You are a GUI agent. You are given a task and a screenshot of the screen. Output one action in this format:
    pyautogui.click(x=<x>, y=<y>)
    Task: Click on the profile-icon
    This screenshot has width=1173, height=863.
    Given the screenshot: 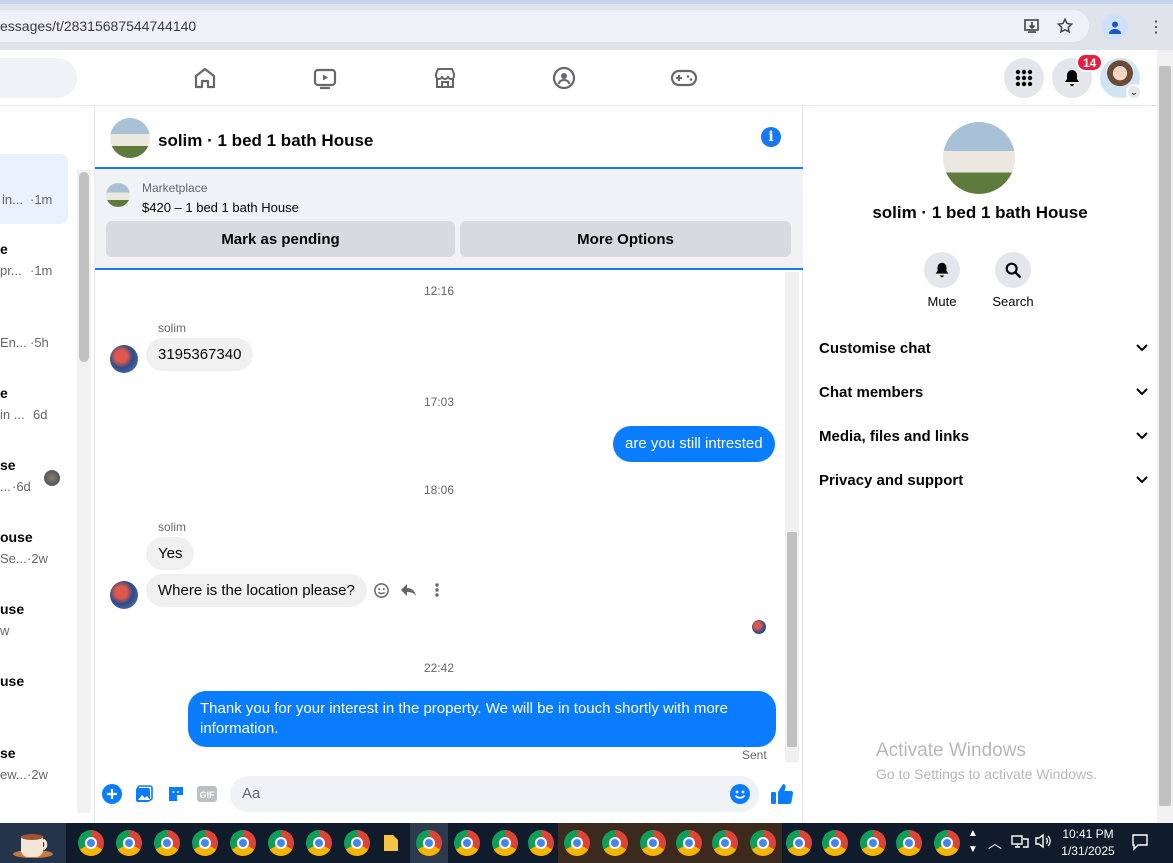 What is the action you would take?
    pyautogui.click(x=1115, y=27)
    